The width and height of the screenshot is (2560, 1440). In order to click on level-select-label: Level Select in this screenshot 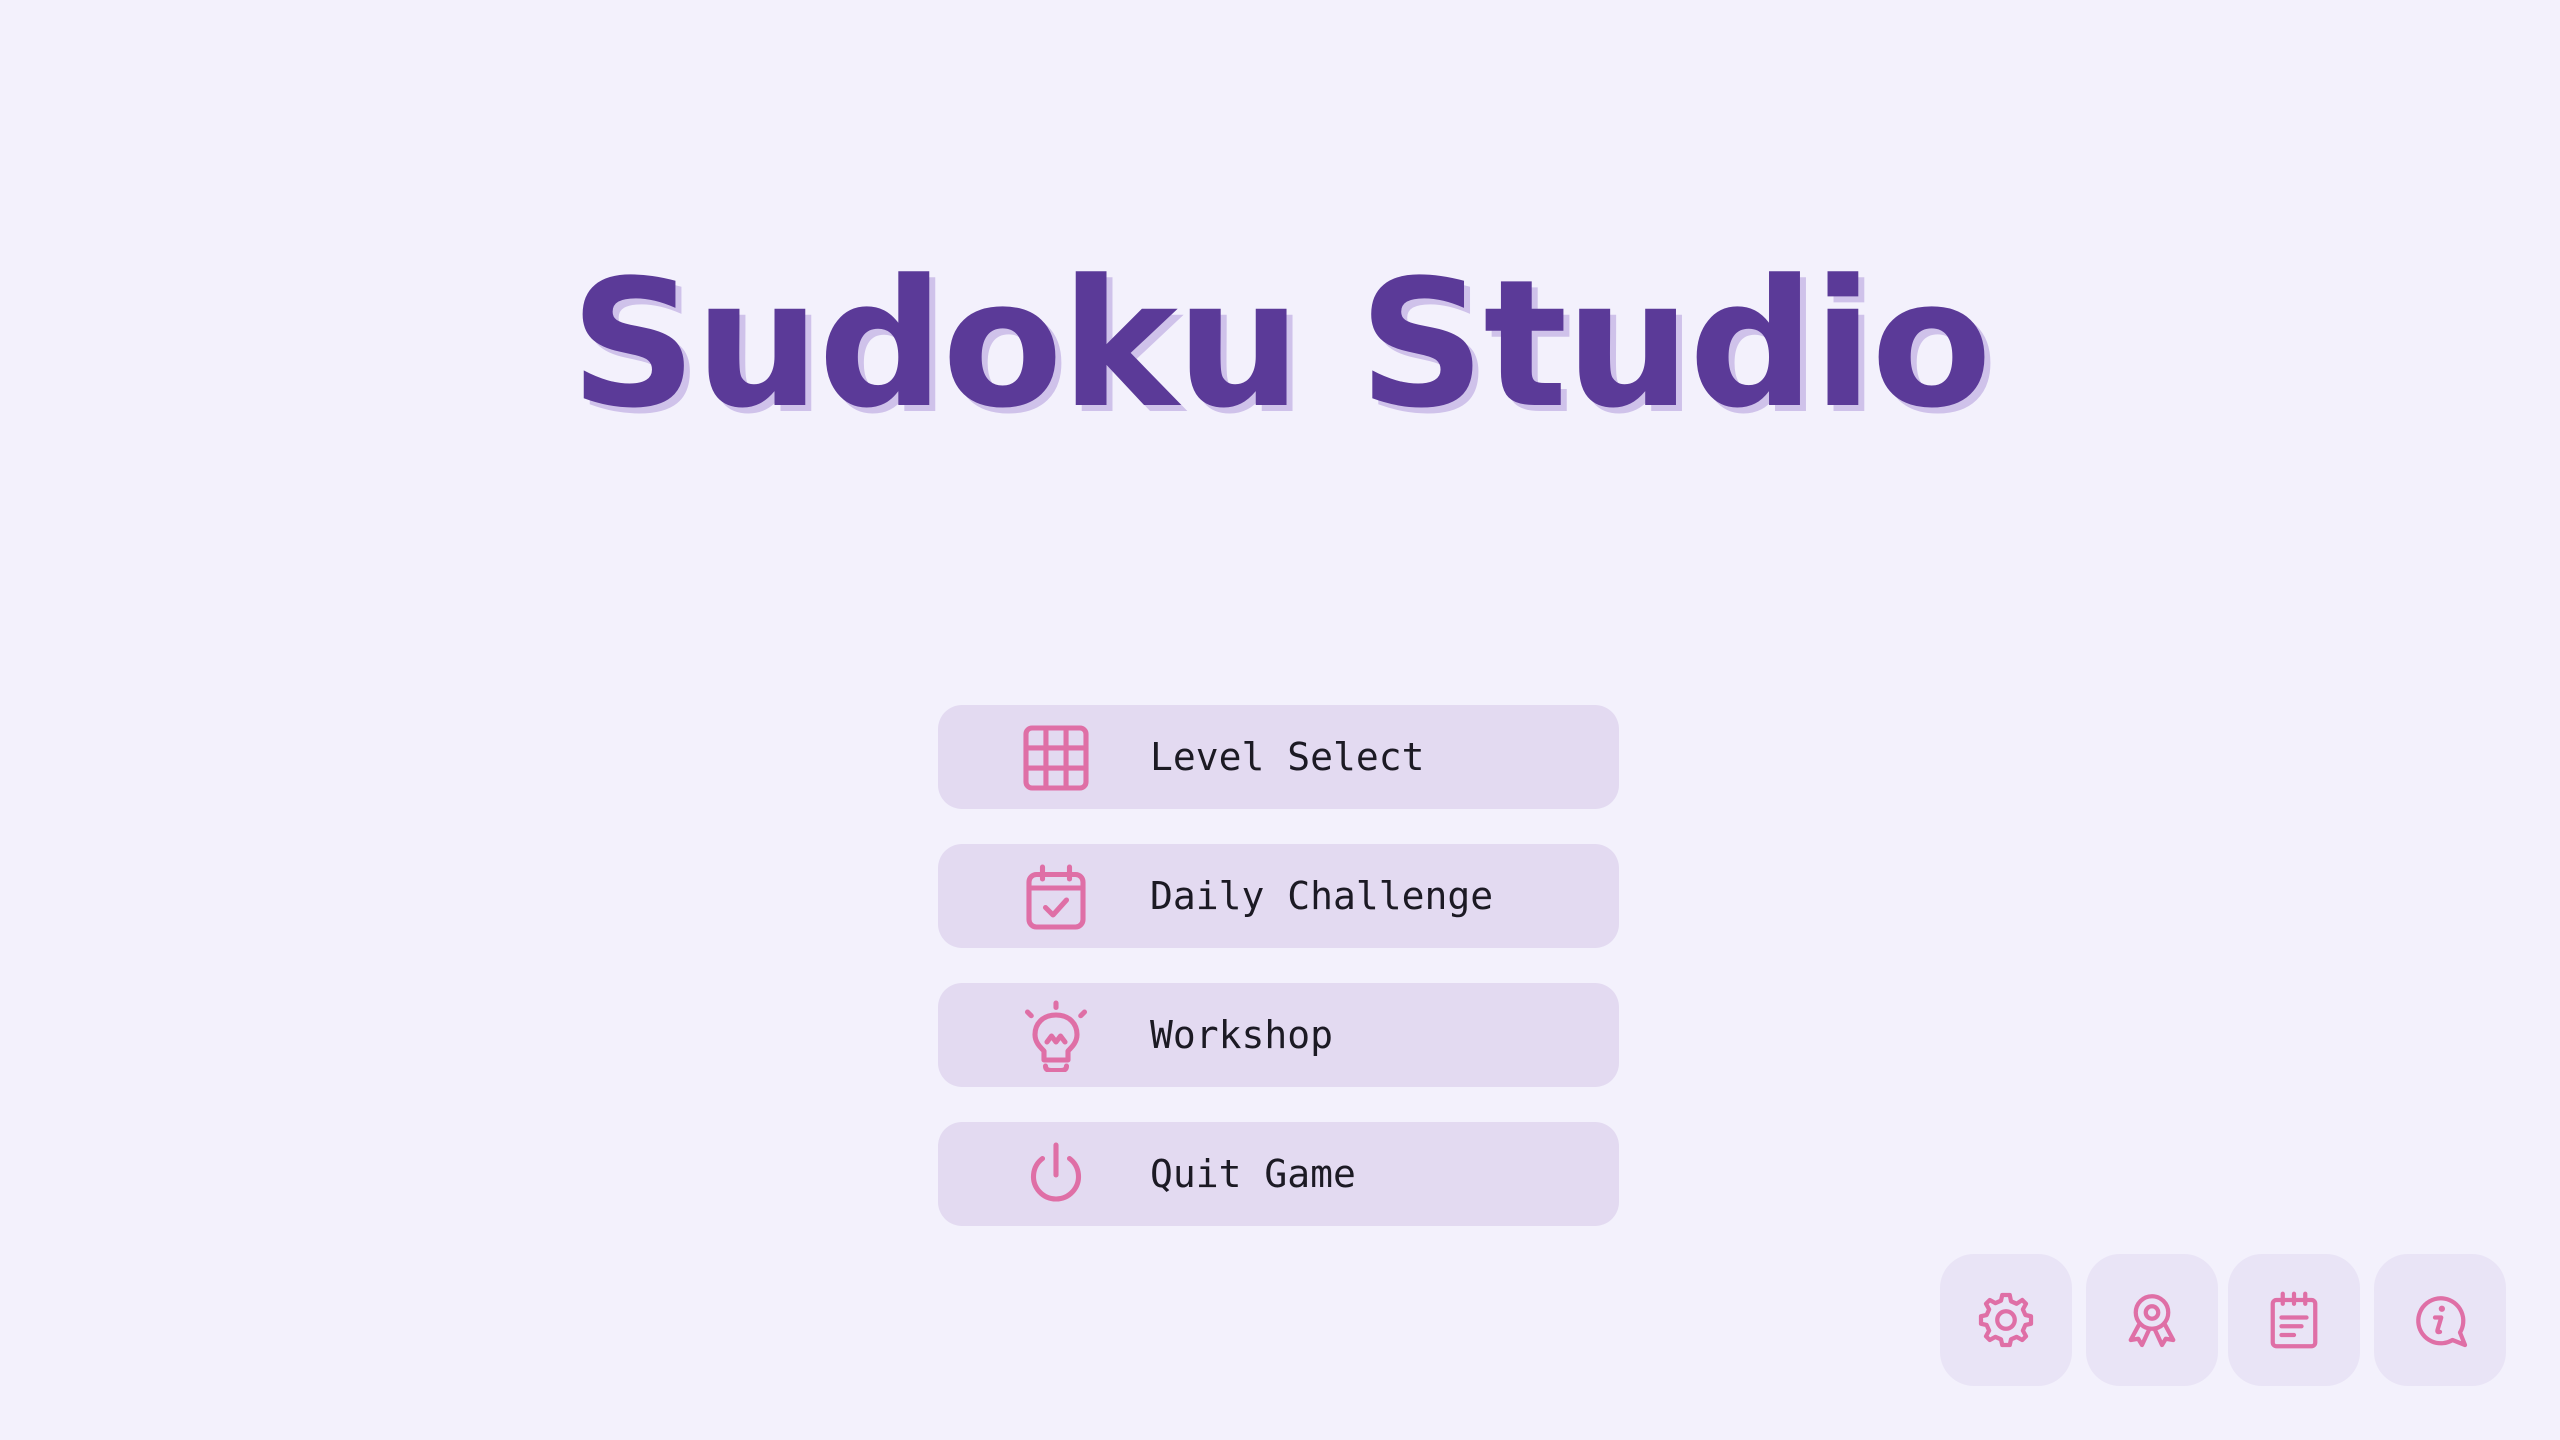, I will do `click(1287, 757)`.